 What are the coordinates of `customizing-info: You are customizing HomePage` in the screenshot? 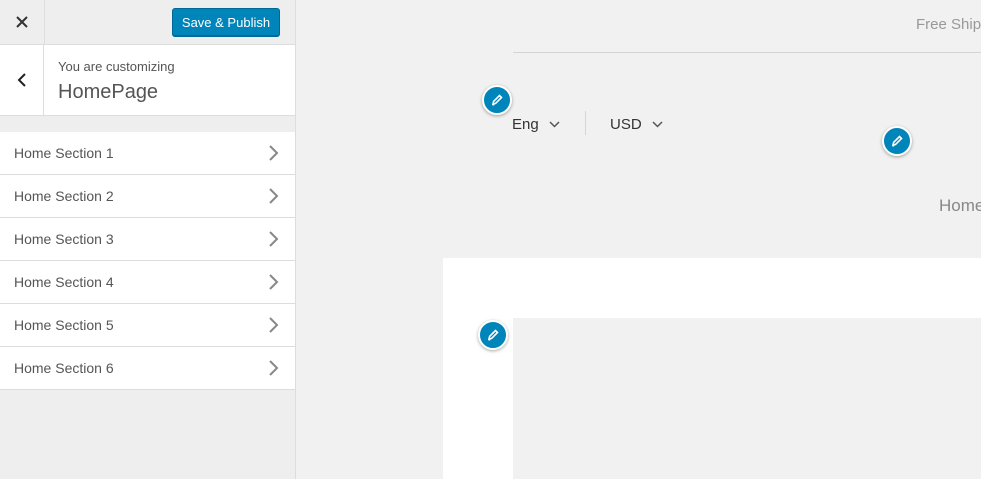 It's located at (147, 80).